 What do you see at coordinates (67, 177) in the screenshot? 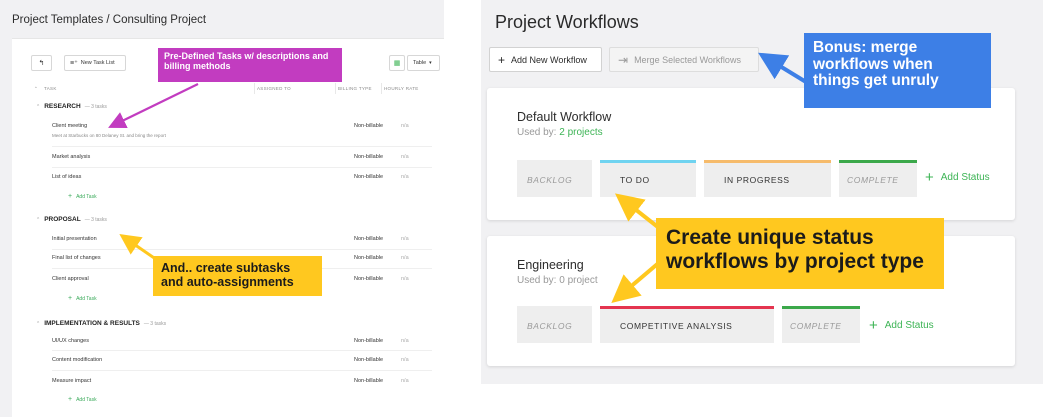
I see `task-name: List of ideas` at bounding box center [67, 177].